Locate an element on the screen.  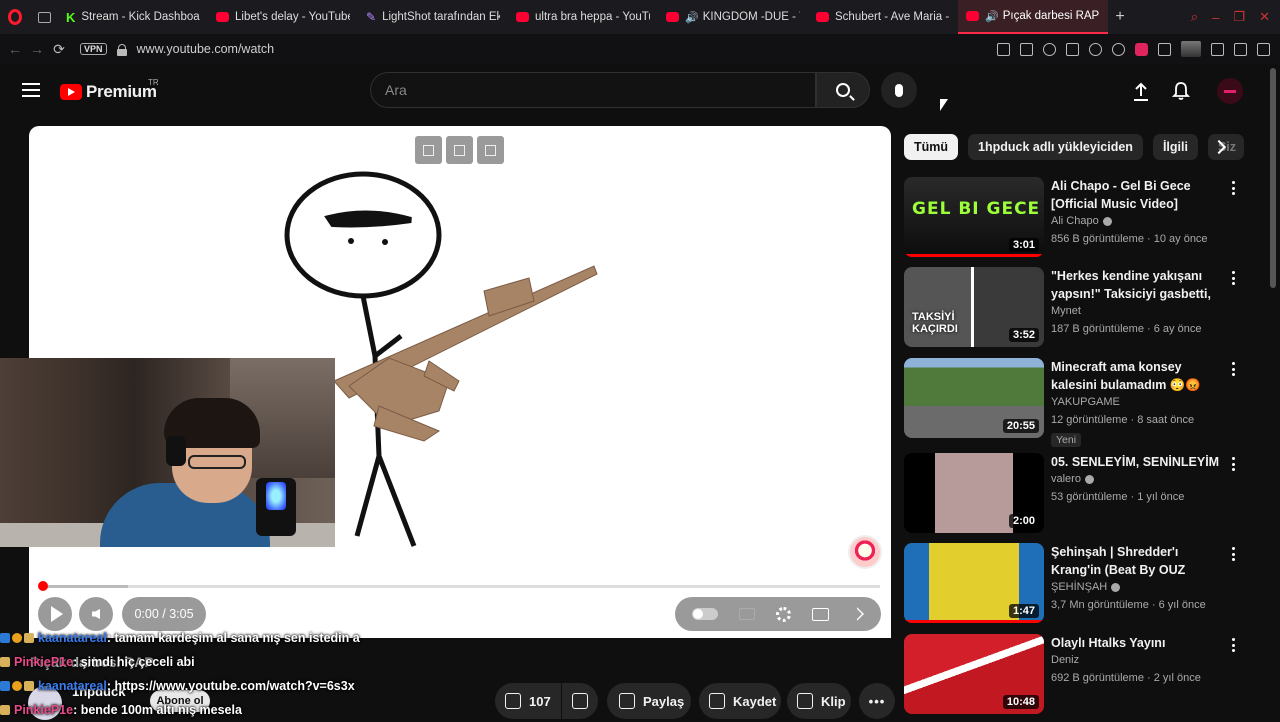
lock-icon is located at coordinates (121, 49).